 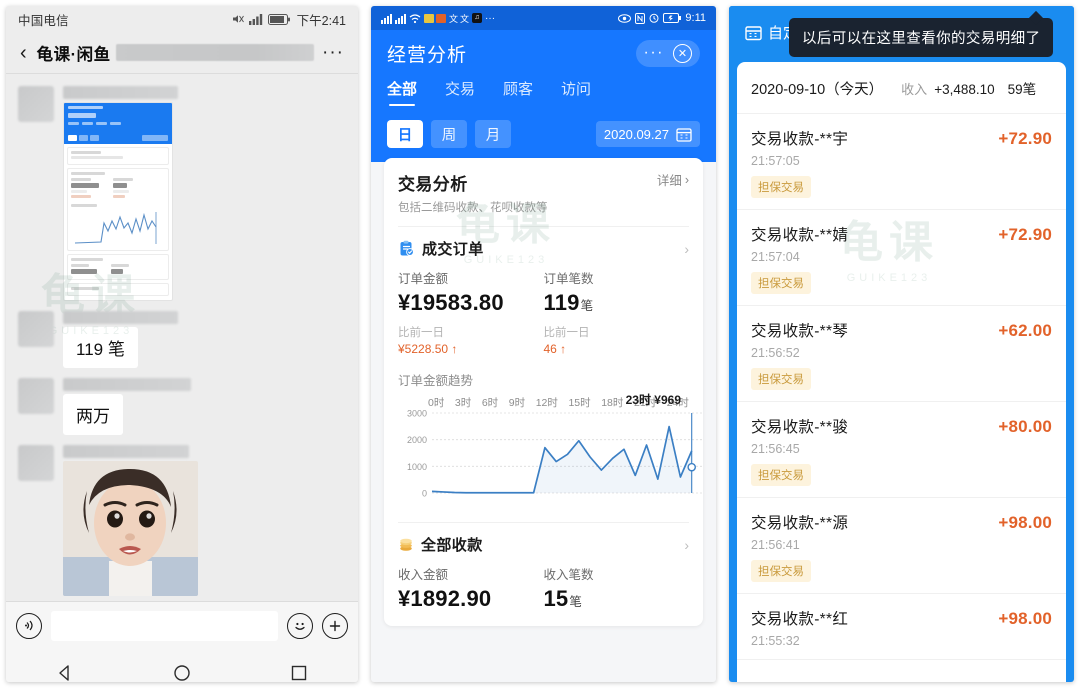 I want to click on chat-input-bar, so click(x=182, y=625).